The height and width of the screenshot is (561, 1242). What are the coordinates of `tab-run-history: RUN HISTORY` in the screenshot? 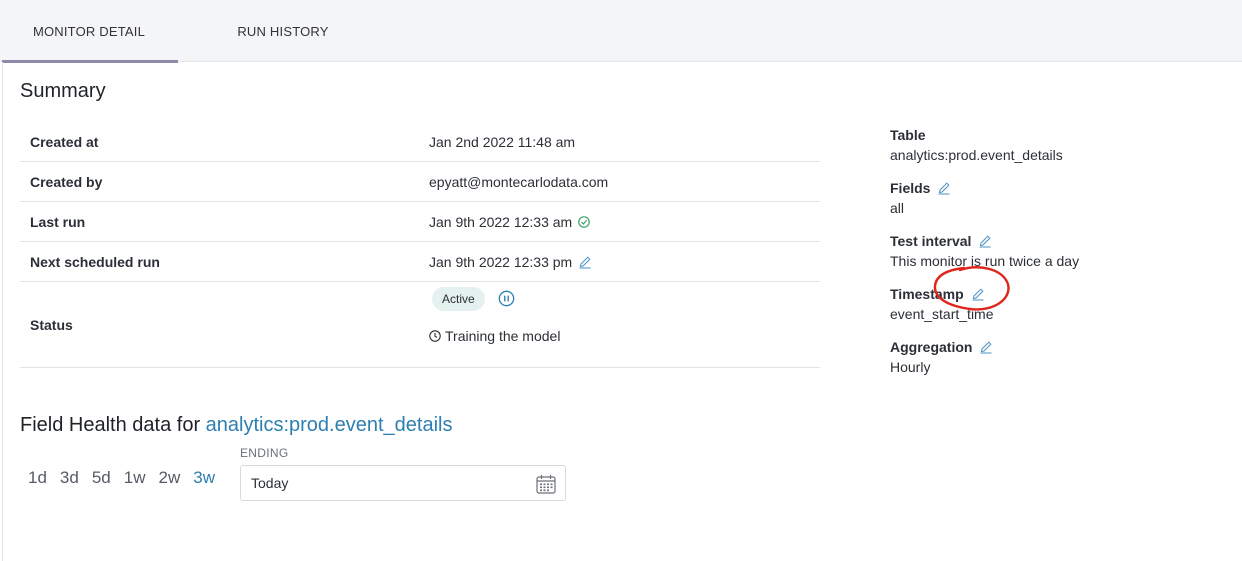 It's located at (283, 31).